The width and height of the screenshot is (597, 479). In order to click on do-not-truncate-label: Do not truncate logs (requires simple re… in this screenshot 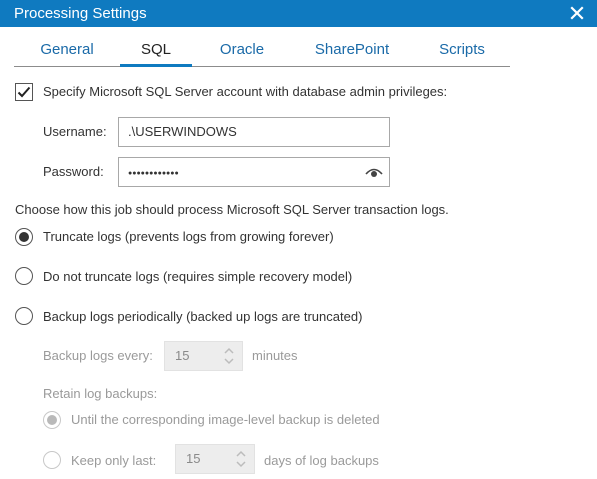, I will do `click(198, 276)`.